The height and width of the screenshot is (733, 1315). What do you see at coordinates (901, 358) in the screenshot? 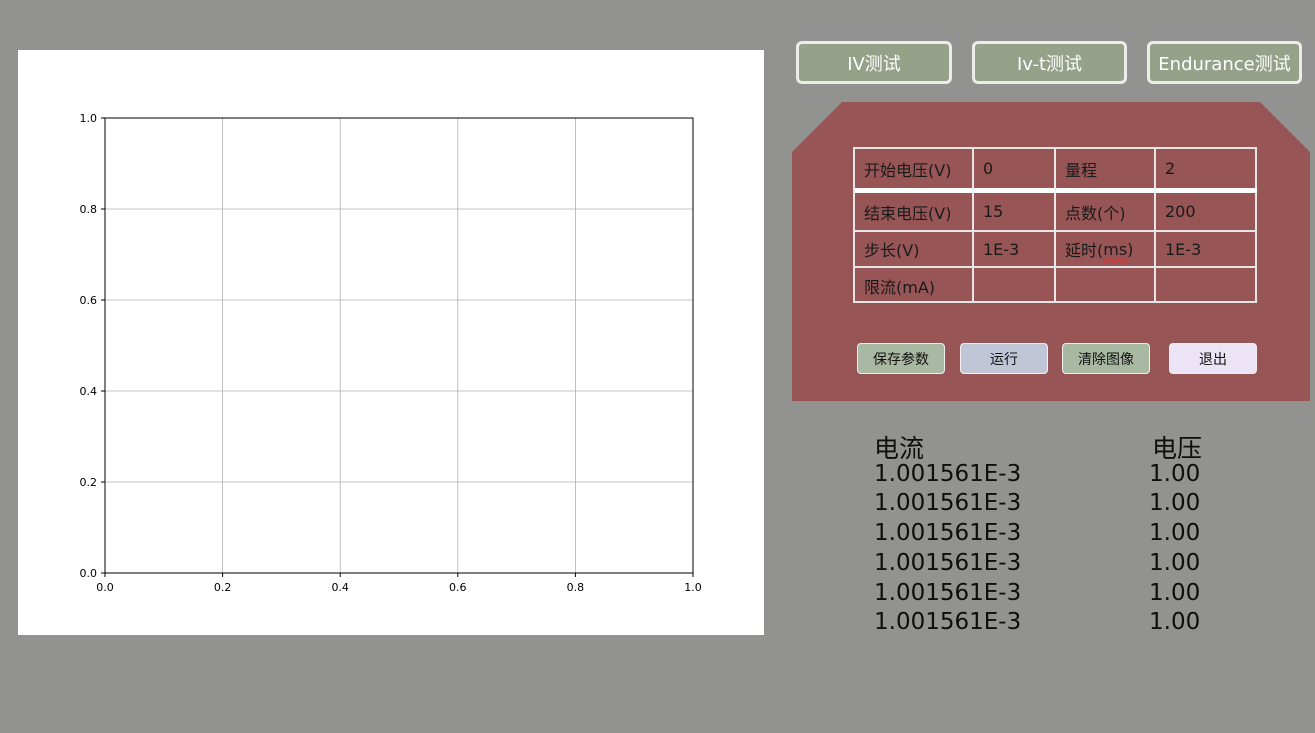
I see `save-params-button: 保存参数` at bounding box center [901, 358].